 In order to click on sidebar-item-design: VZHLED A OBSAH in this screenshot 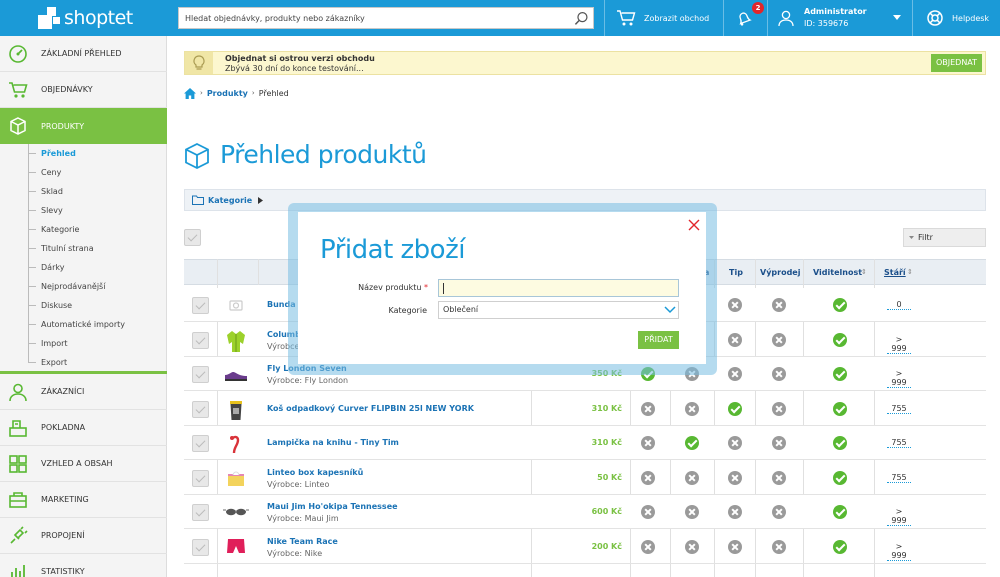, I will do `click(83, 464)`.